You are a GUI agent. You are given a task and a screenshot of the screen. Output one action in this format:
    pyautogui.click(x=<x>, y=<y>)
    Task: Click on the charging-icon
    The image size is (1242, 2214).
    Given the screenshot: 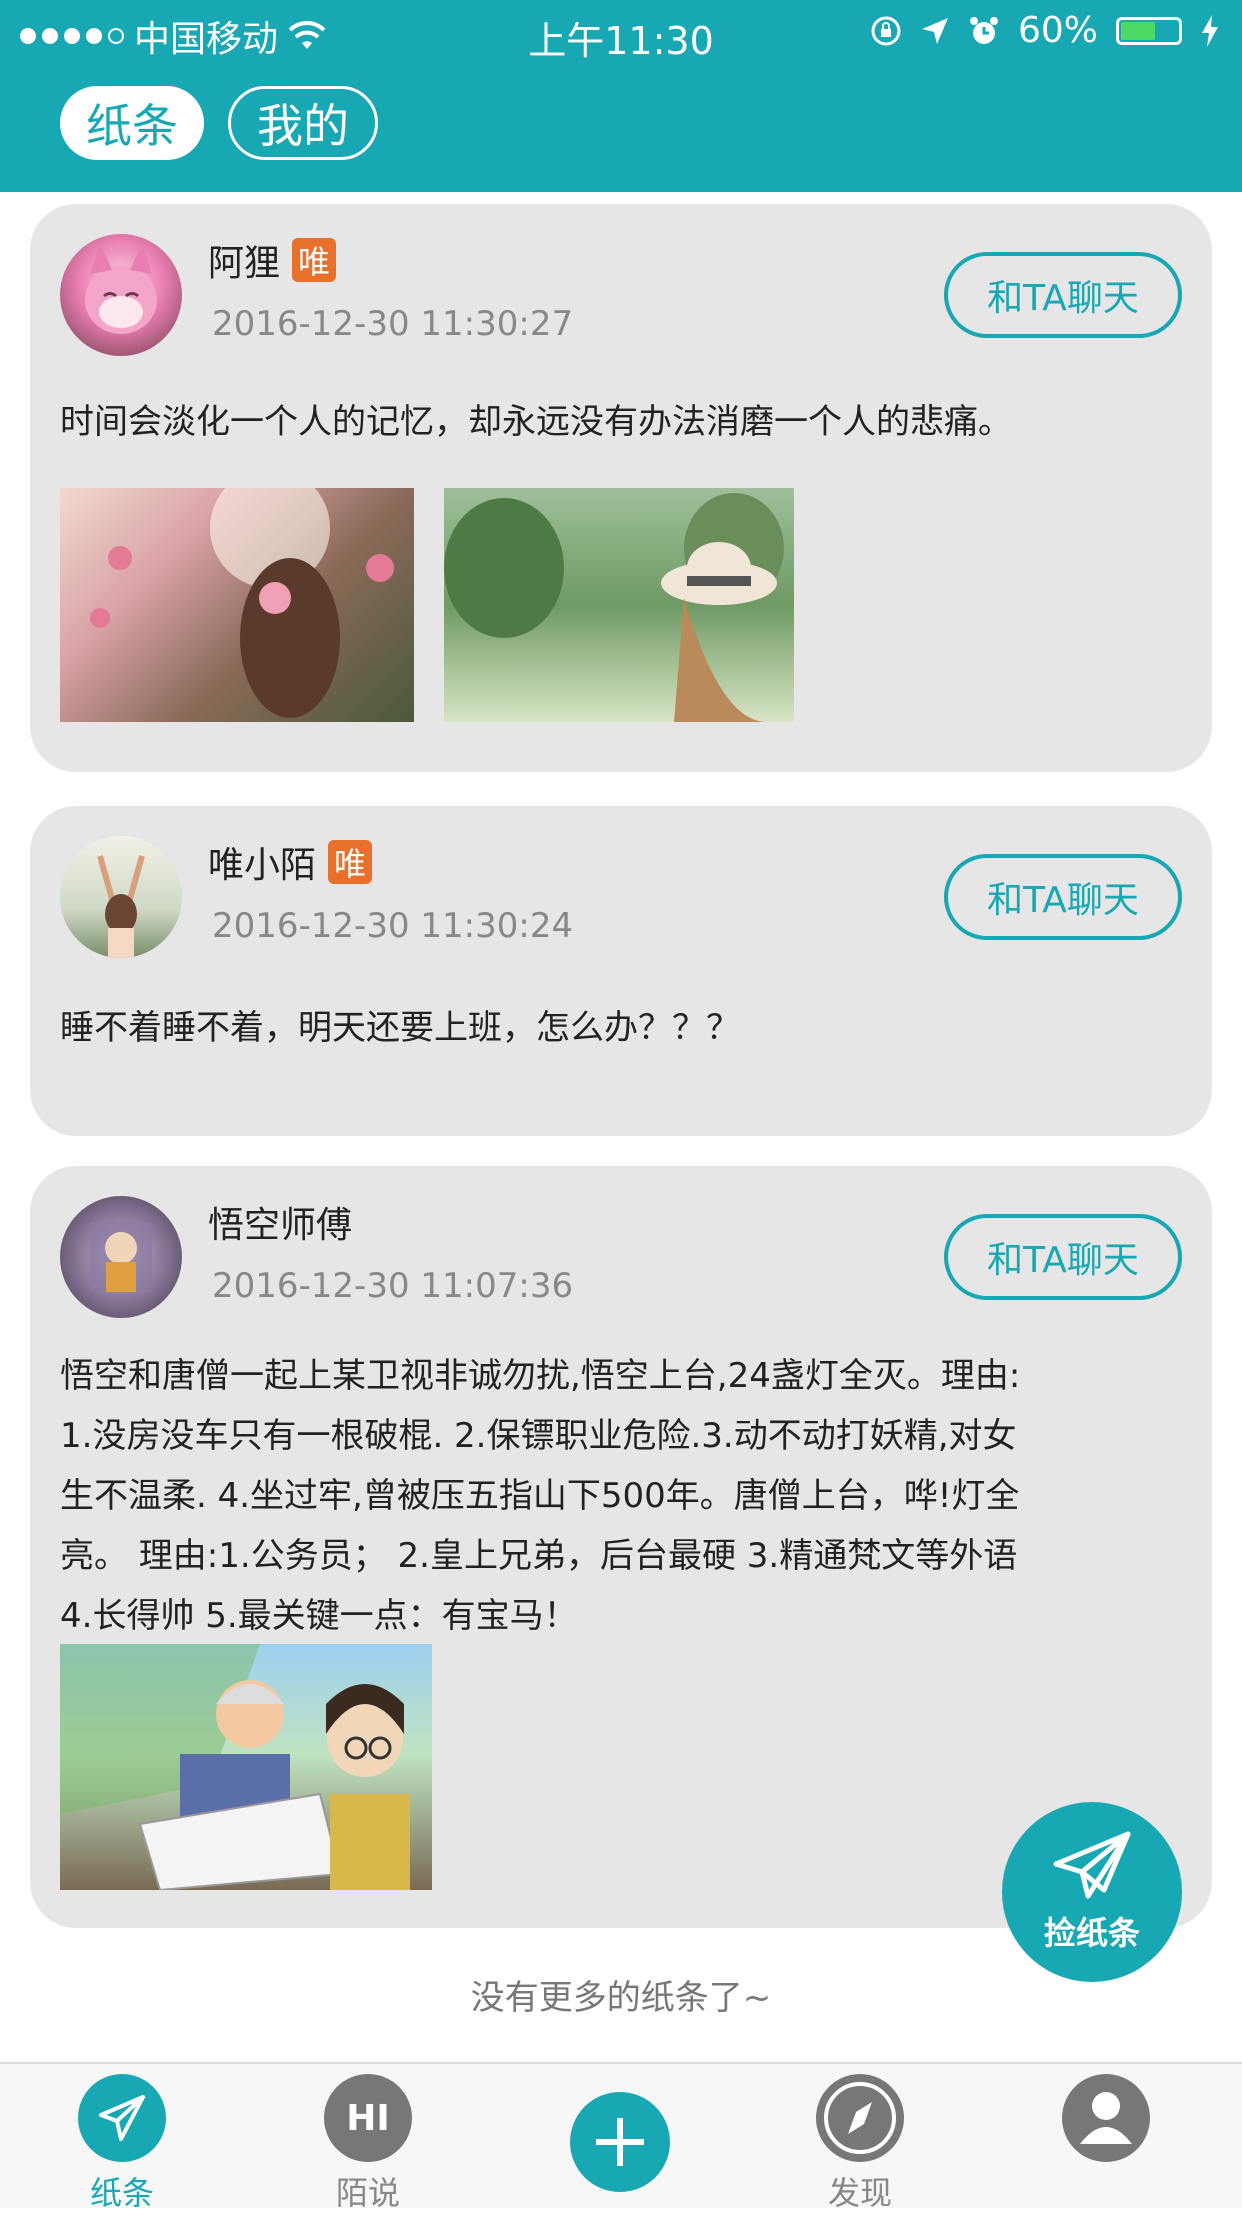 What is the action you would take?
    pyautogui.click(x=1210, y=30)
    